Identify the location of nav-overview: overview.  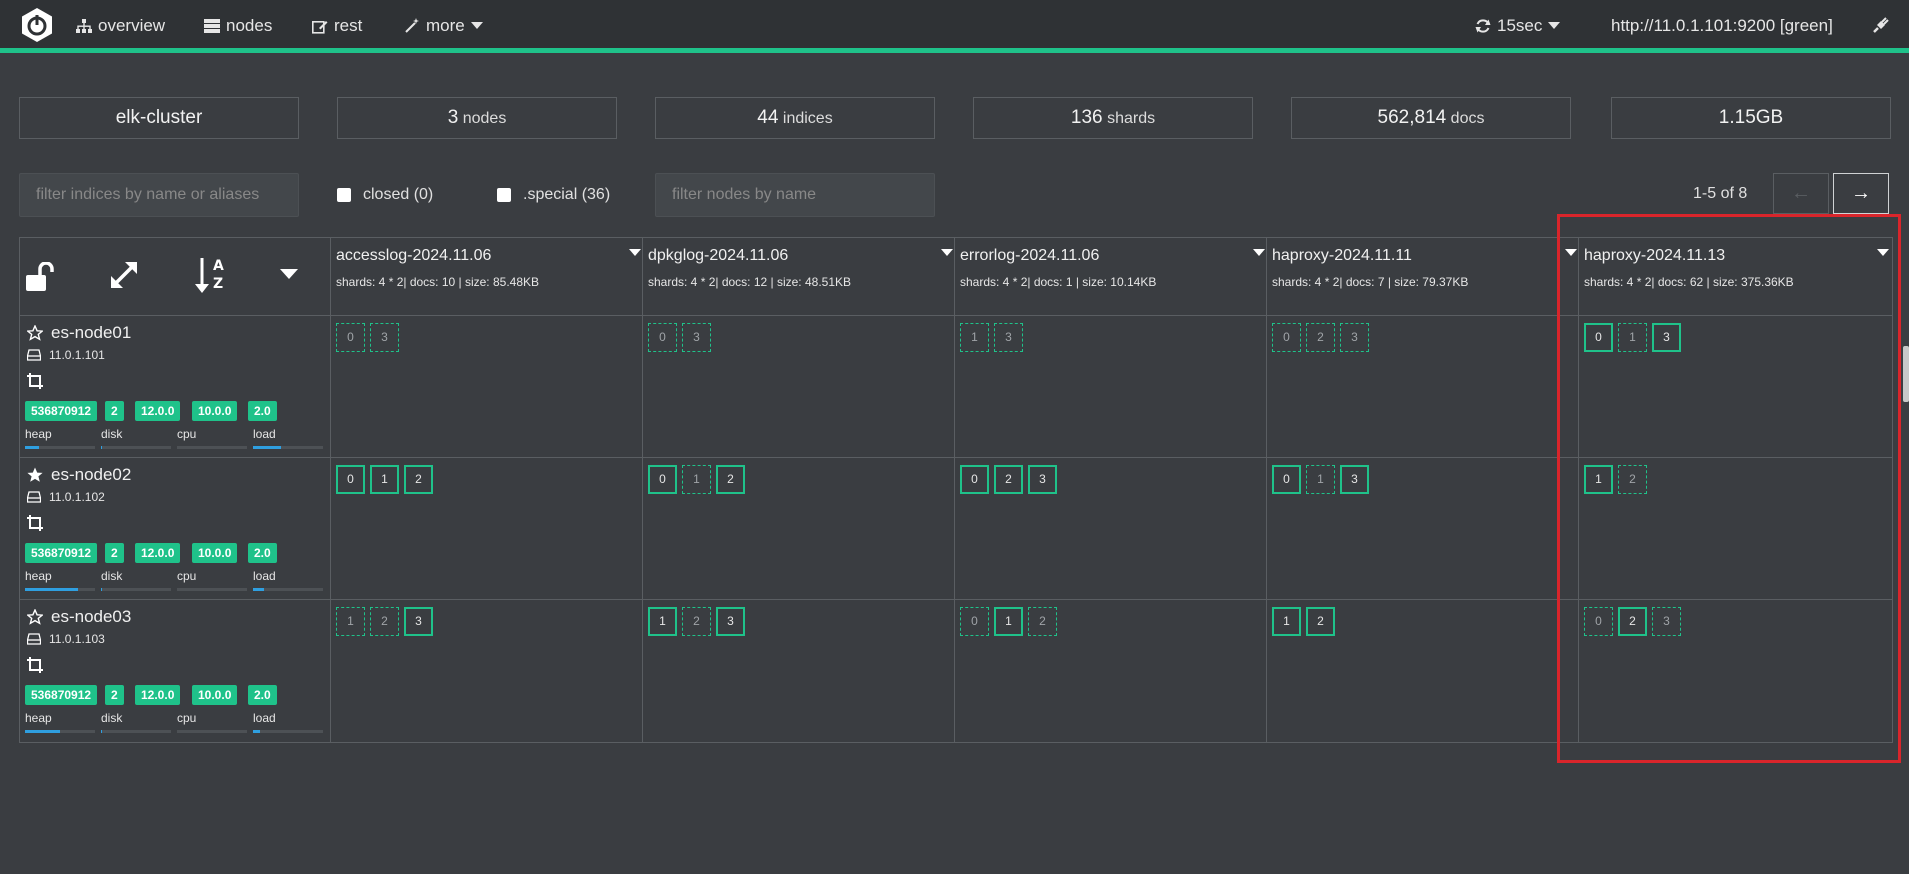
(120, 26).